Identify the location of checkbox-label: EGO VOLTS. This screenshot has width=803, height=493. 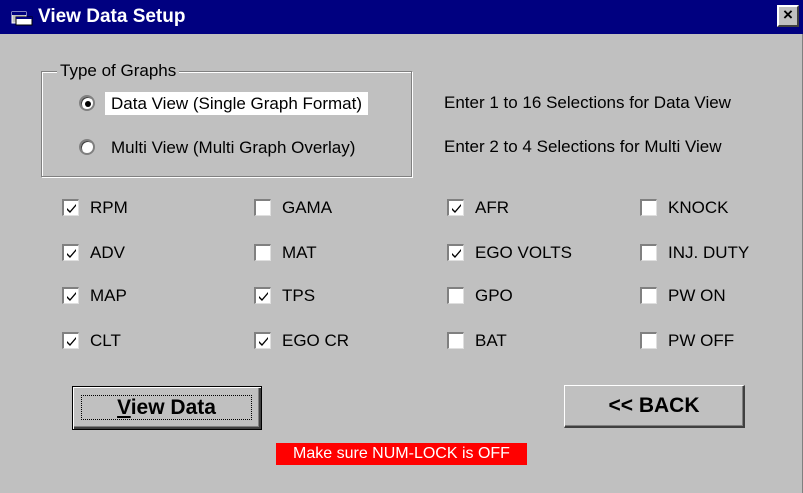
(523, 253).